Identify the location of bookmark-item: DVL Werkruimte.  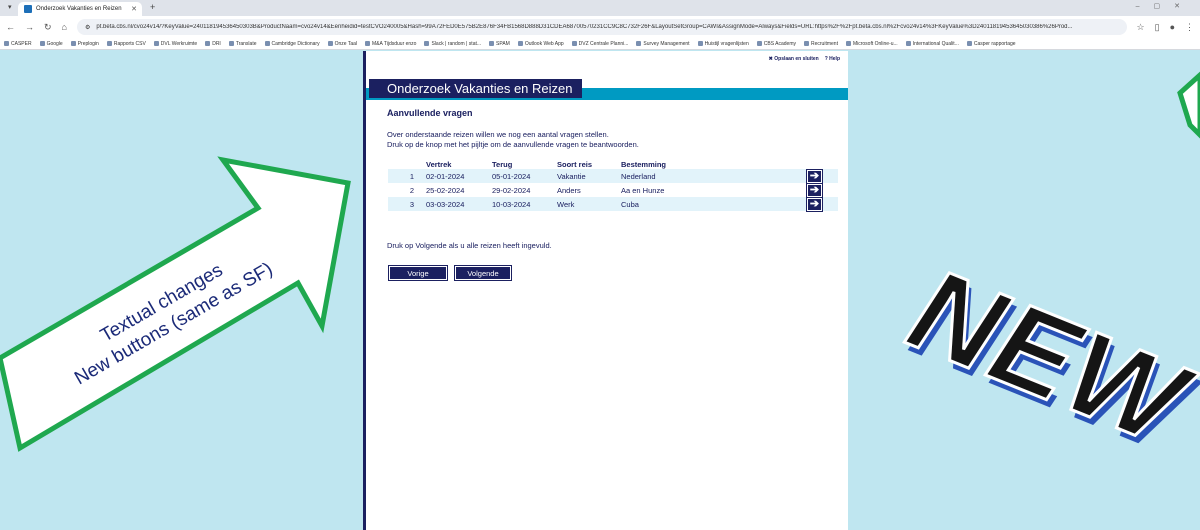
(175, 43).